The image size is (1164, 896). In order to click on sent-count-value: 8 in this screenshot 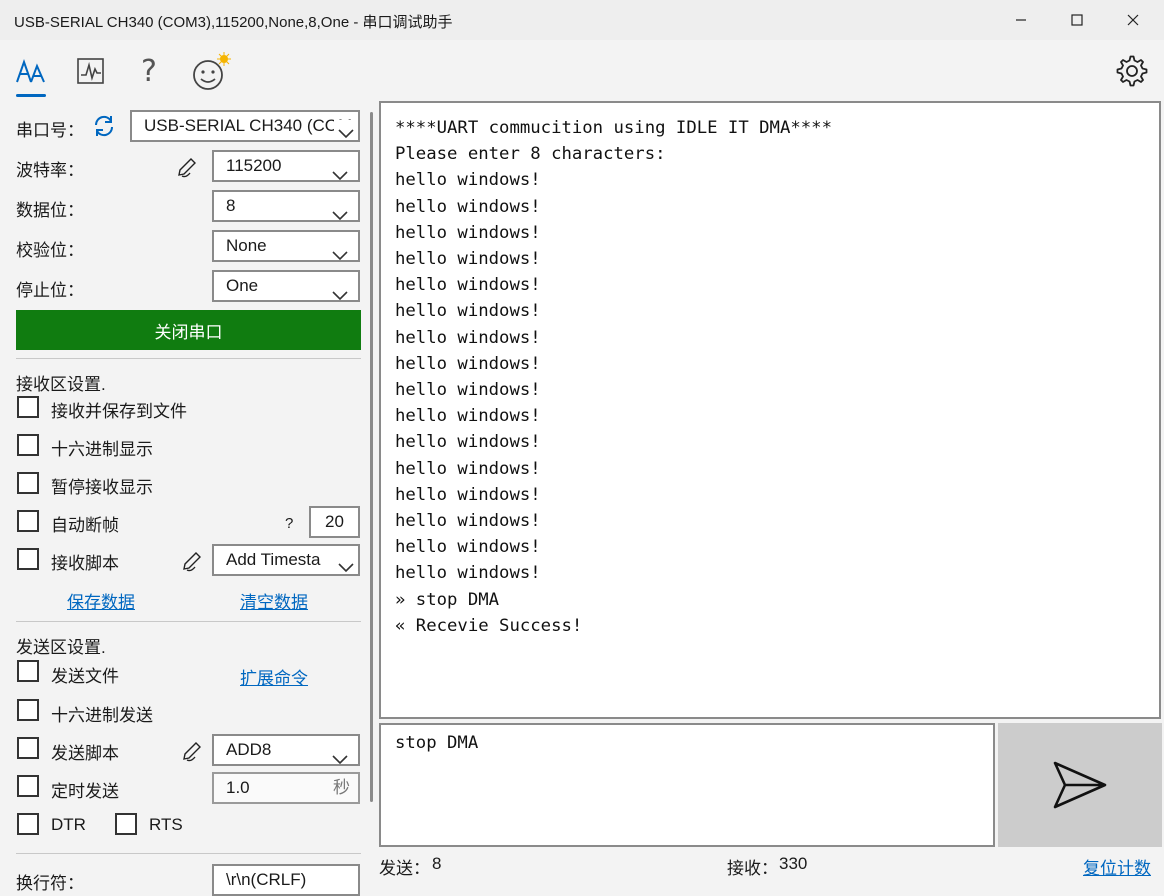, I will do `click(437, 863)`.